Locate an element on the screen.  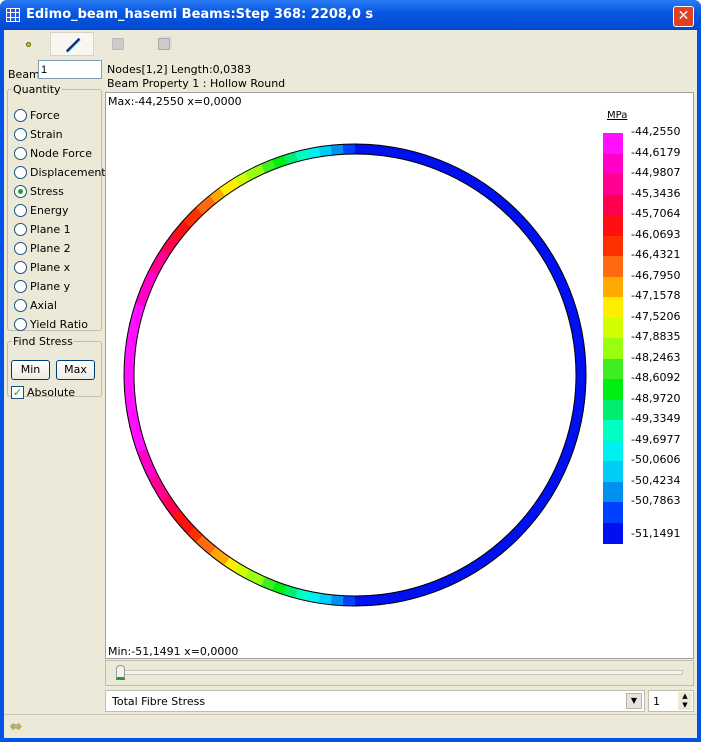
spin-arrows-icon: ▲ ▼ is located at coordinates (685, 701).